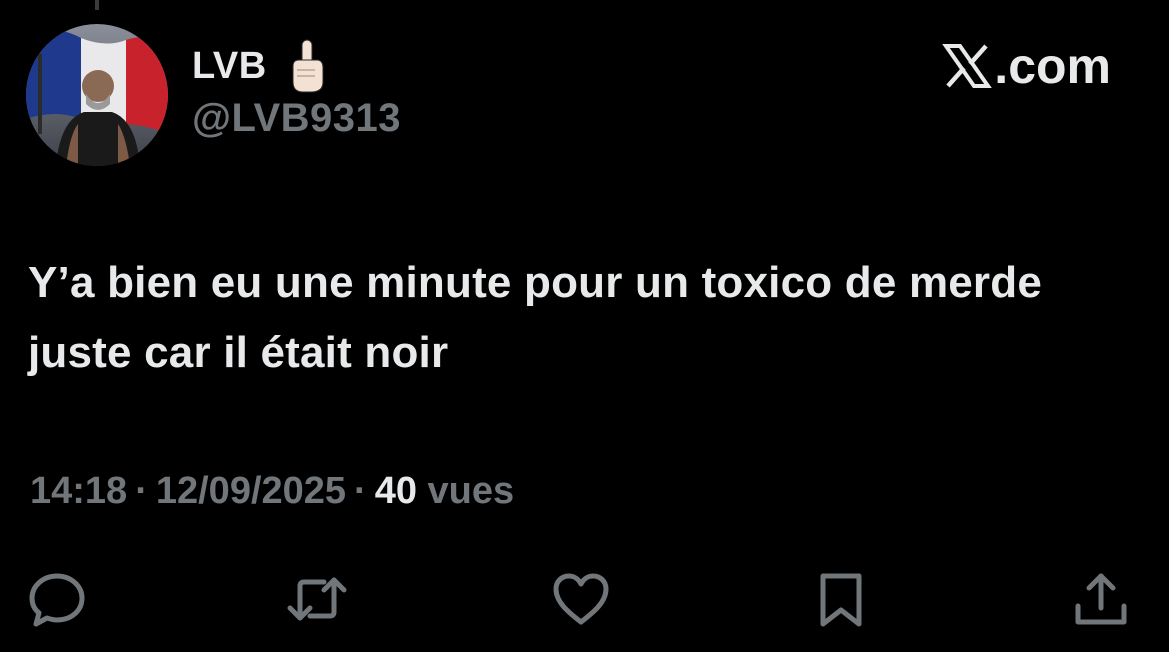  What do you see at coordinates (251, 491) in the screenshot?
I see `tweet-date: 12/09/2025` at bounding box center [251, 491].